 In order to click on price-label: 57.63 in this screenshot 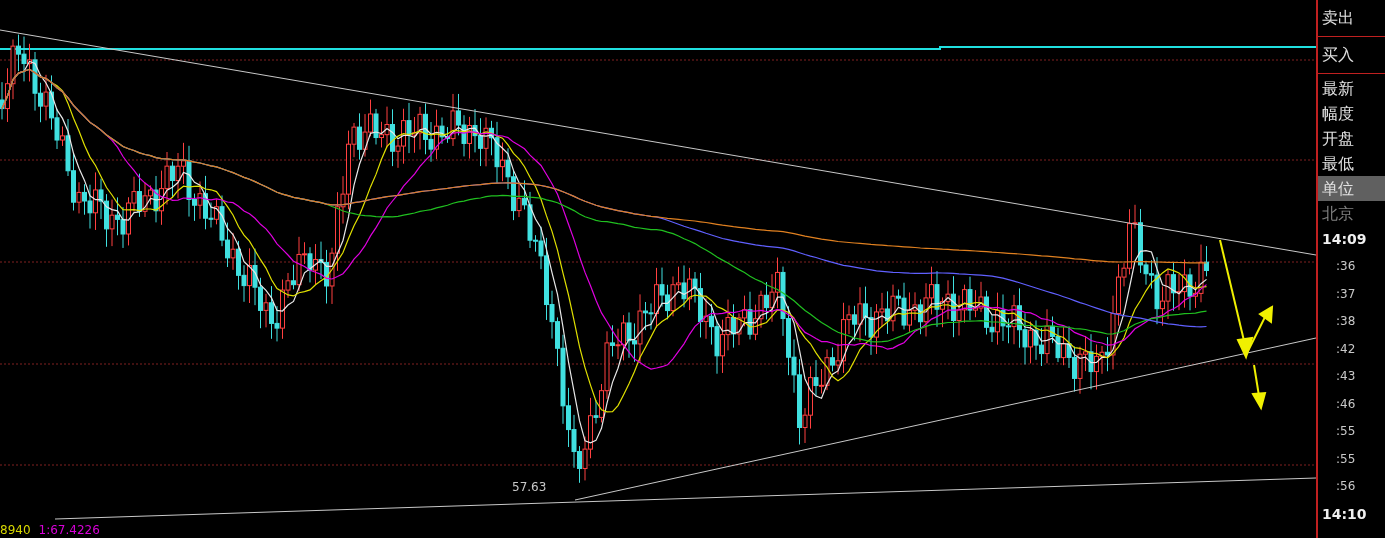, I will do `click(529, 487)`.